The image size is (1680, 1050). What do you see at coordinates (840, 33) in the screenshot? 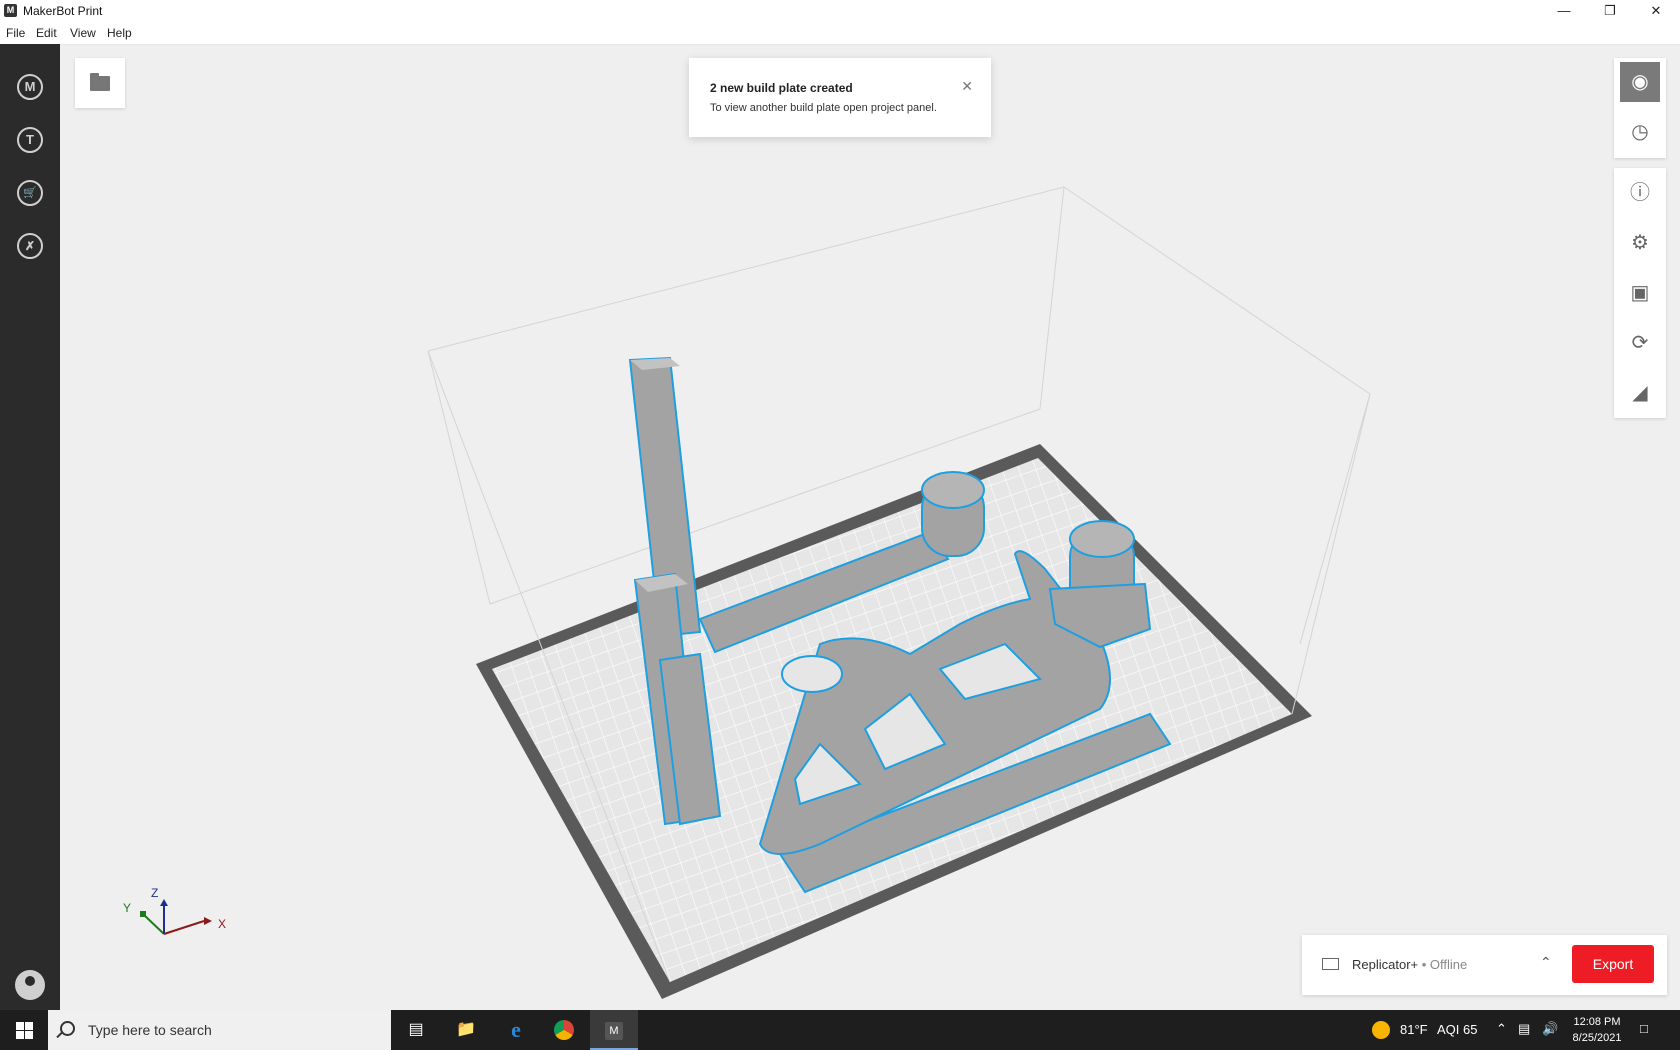
I see `menu-bar: File Edit View Help` at bounding box center [840, 33].